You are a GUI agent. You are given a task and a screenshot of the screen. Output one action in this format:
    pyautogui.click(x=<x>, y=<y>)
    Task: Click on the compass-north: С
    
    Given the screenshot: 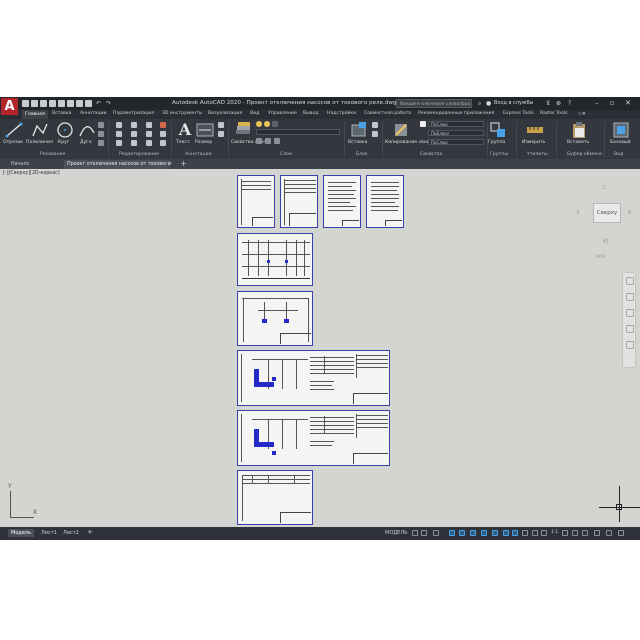 What is the action you would take?
    pyautogui.click(x=605, y=188)
    